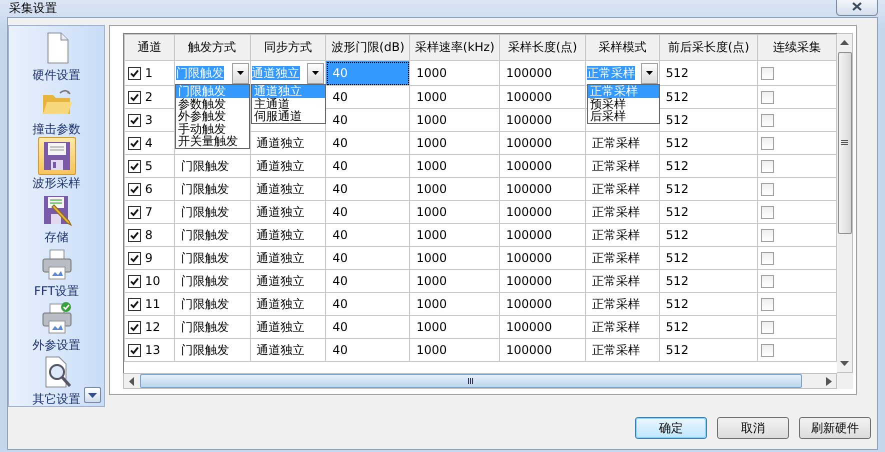  Describe the element at coordinates (212, 128) in the screenshot. I see `dropdown-option: 手动触发` at that location.